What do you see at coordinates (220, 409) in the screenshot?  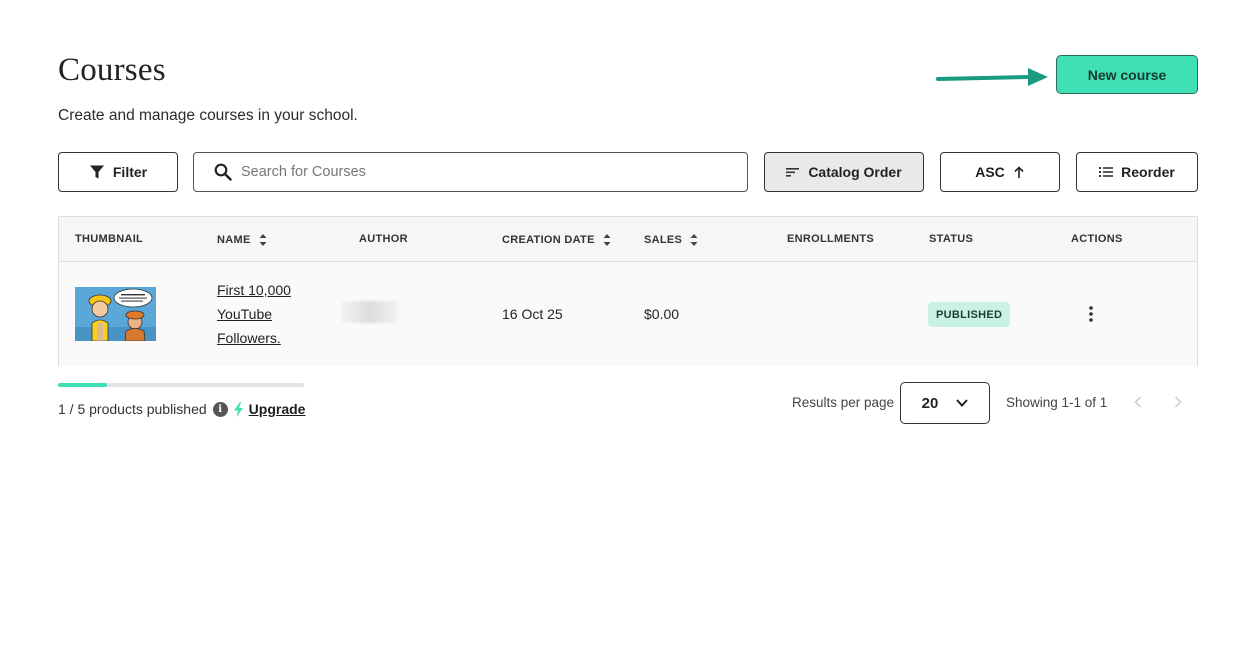 I see `info-icon: i` at bounding box center [220, 409].